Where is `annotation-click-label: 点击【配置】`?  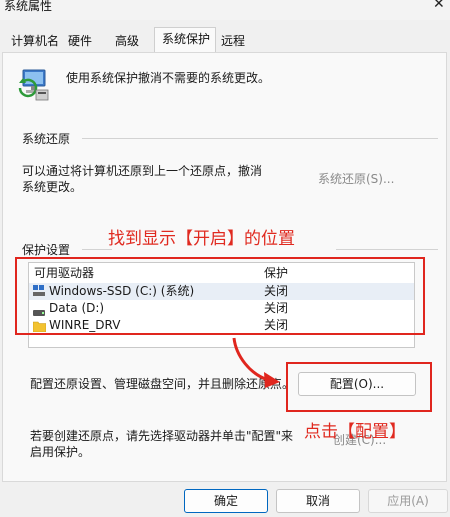 annotation-click-label: 点击【配置】 is located at coordinates (355, 432).